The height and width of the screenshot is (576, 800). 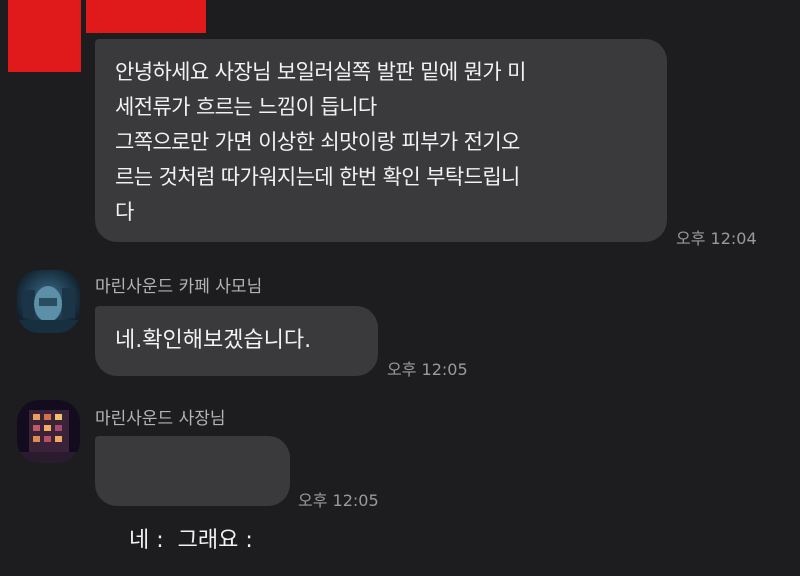 What do you see at coordinates (160, 419) in the screenshot?
I see `sender-name: 마린사운드 사장님` at bounding box center [160, 419].